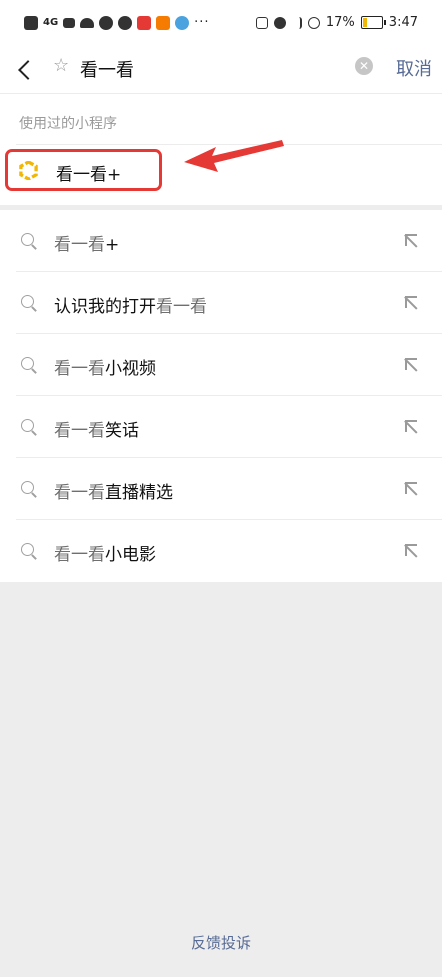 The image size is (442, 977). I want to click on used-mini-programs-label: 使用过的小程序, so click(68, 124).